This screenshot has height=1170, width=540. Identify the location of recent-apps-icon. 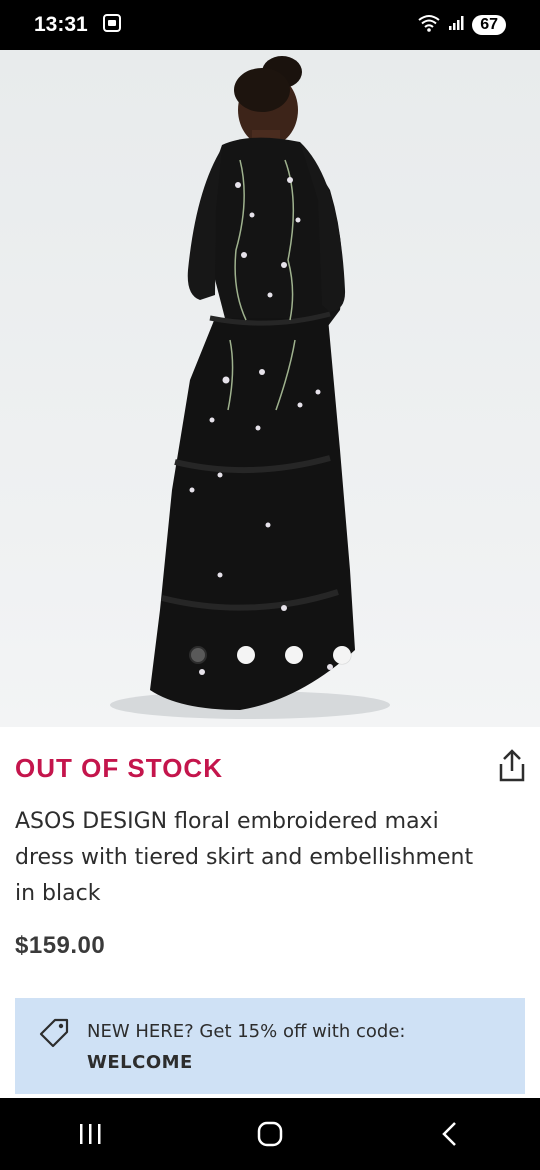
(90, 1134).